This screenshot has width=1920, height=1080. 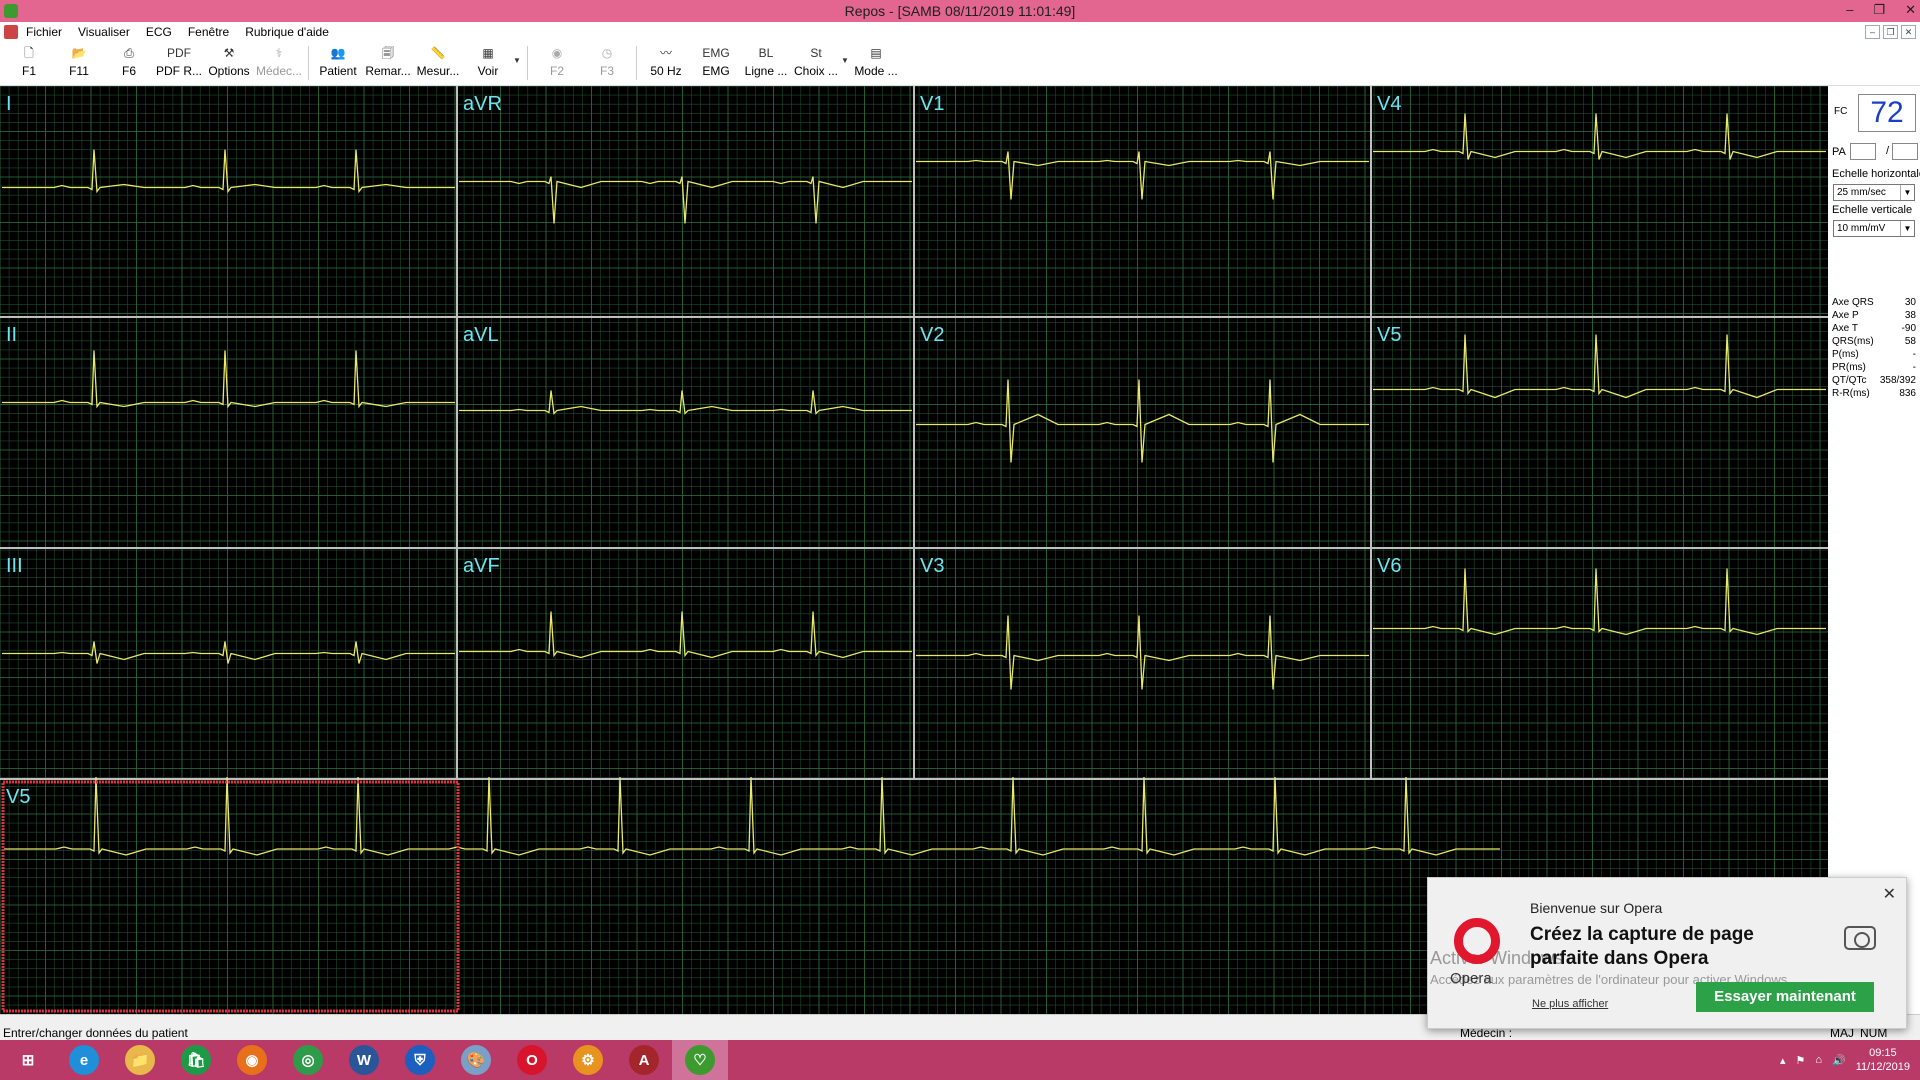 What do you see at coordinates (1908, 32) in the screenshot?
I see `mdi-close-button: ✕` at bounding box center [1908, 32].